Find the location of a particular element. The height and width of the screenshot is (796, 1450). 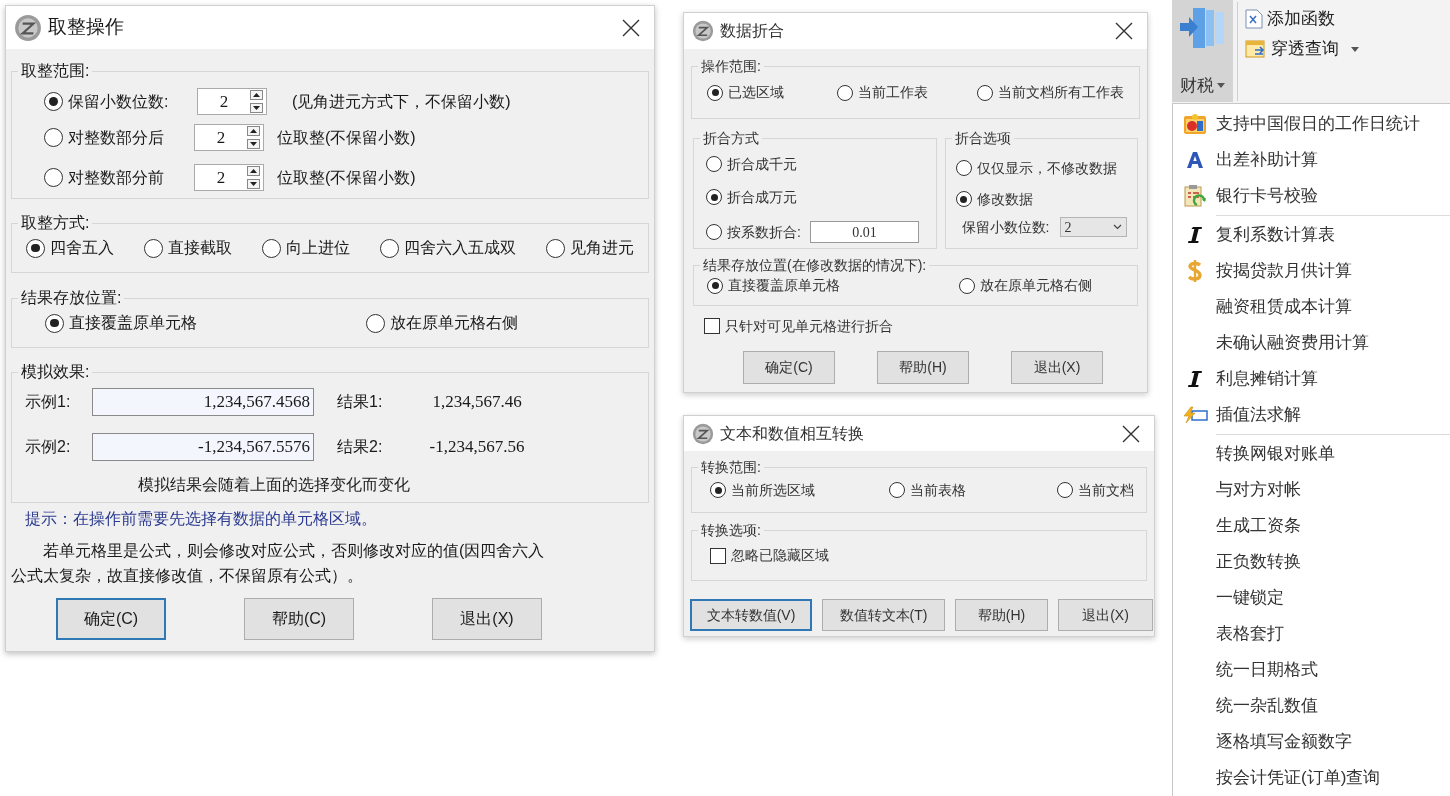

hint-text: 提示：在操作前需要先选择有数据的单元格区域。 is located at coordinates (201, 519).